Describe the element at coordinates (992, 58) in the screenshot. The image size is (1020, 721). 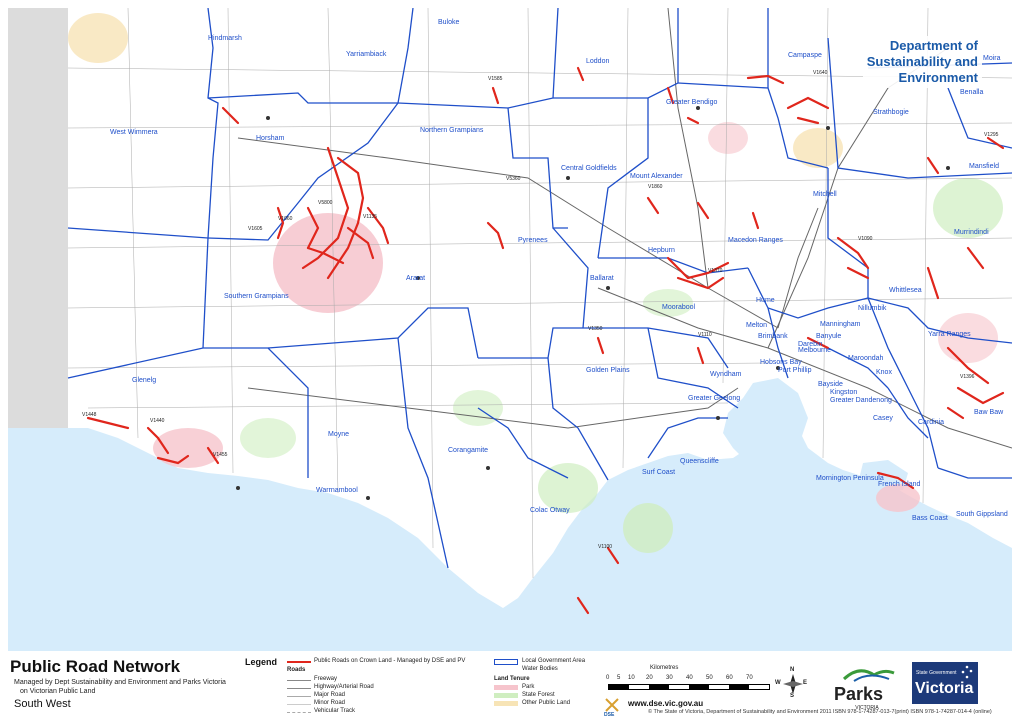
I see `place-label: Moira` at that location.